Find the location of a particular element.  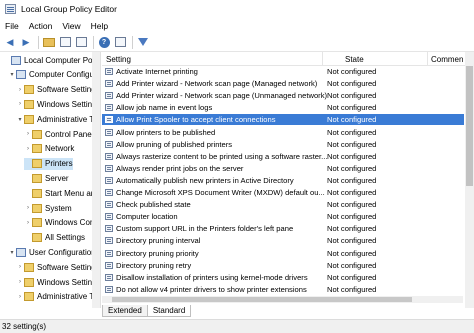

policy-setting-row: Activate Internet printing Not configured is located at coordinates (283, 71).